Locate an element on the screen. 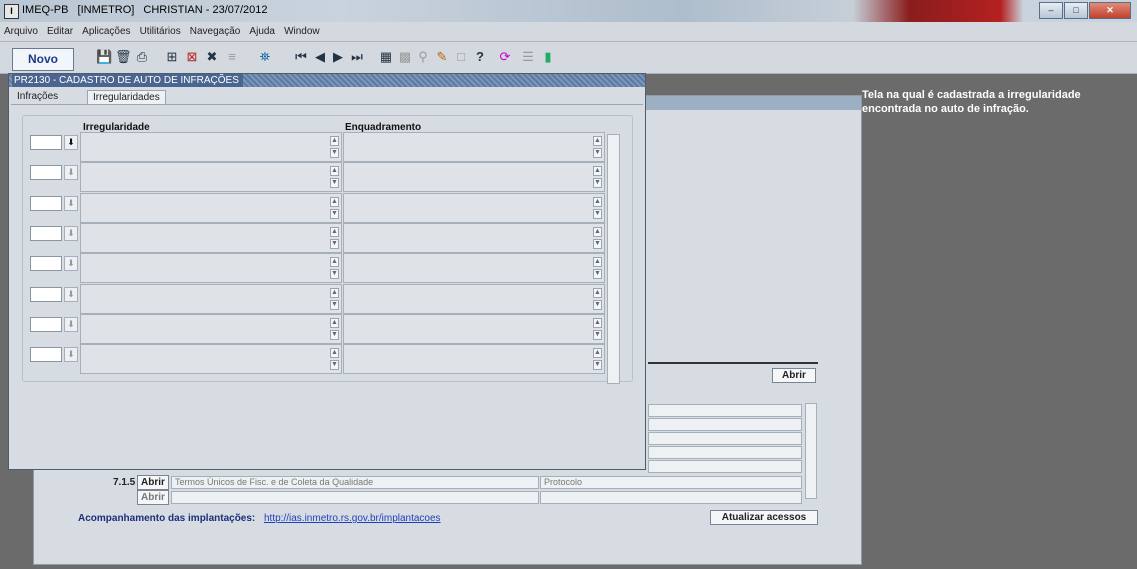 The height and width of the screenshot is (569, 1137). tab-irregularidades: Irregularidades is located at coordinates (126, 97).